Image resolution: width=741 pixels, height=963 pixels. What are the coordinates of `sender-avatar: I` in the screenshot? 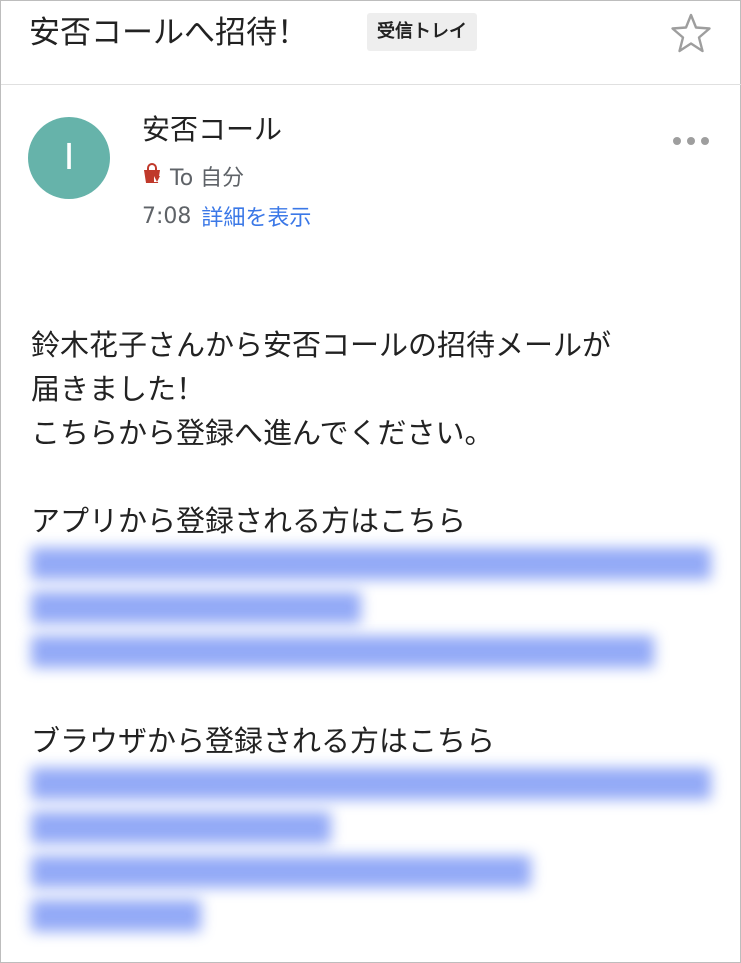 It's located at (69, 158).